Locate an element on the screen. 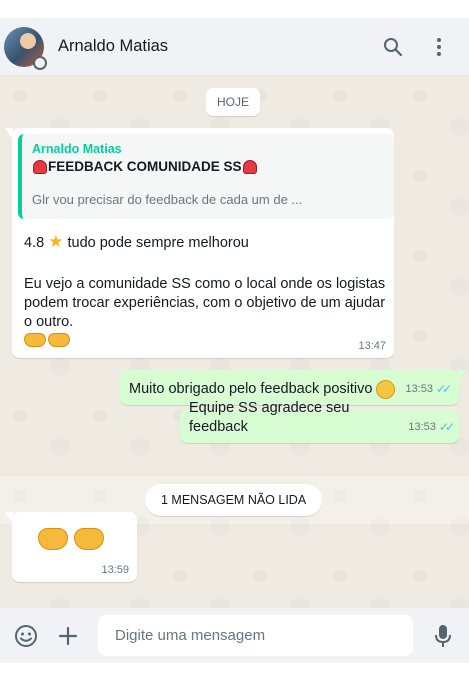 The height and width of the screenshot is (680, 469). date-divider: HOJE is located at coordinates (233, 102).